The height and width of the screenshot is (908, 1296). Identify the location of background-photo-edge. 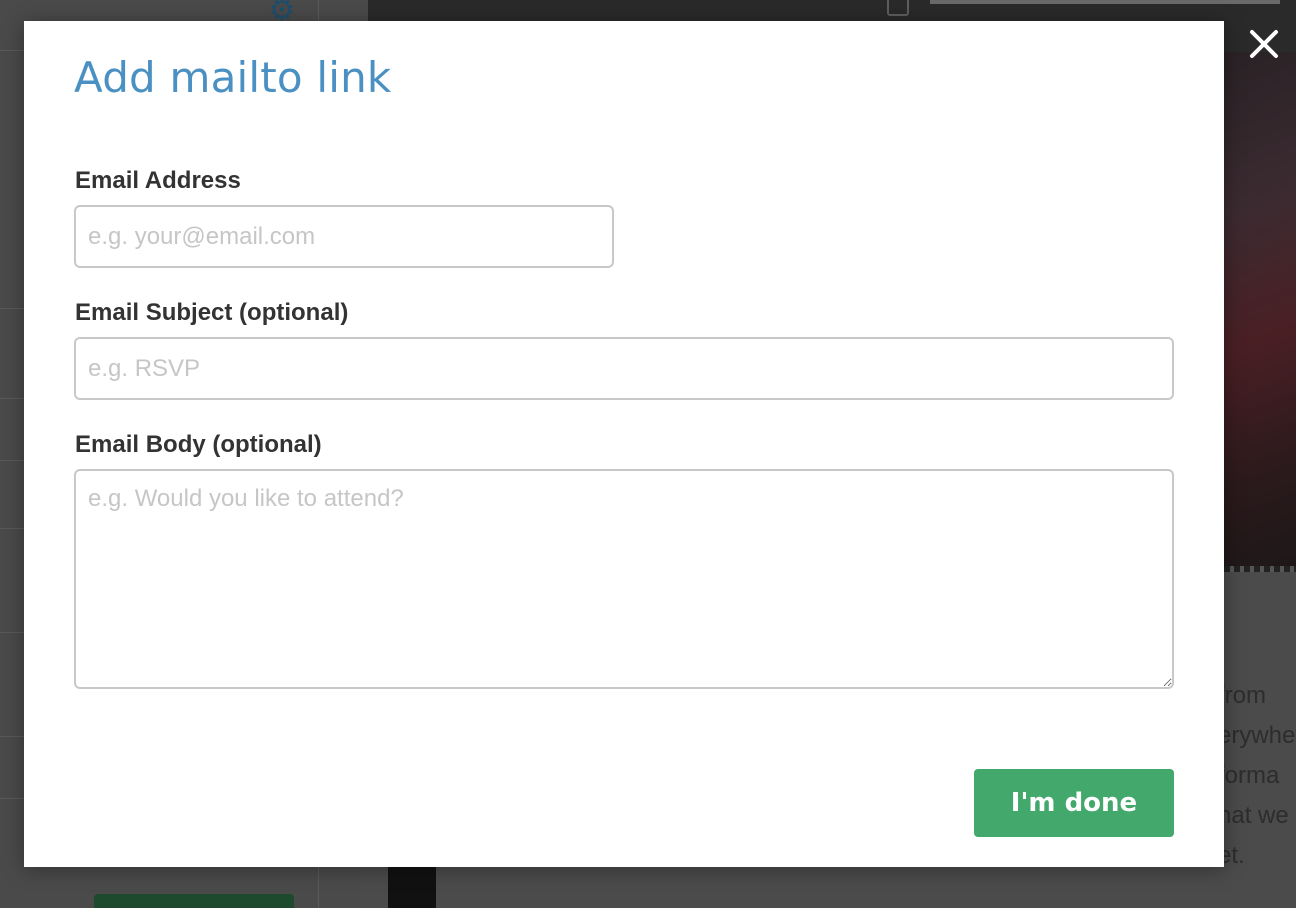
(1260, 569).